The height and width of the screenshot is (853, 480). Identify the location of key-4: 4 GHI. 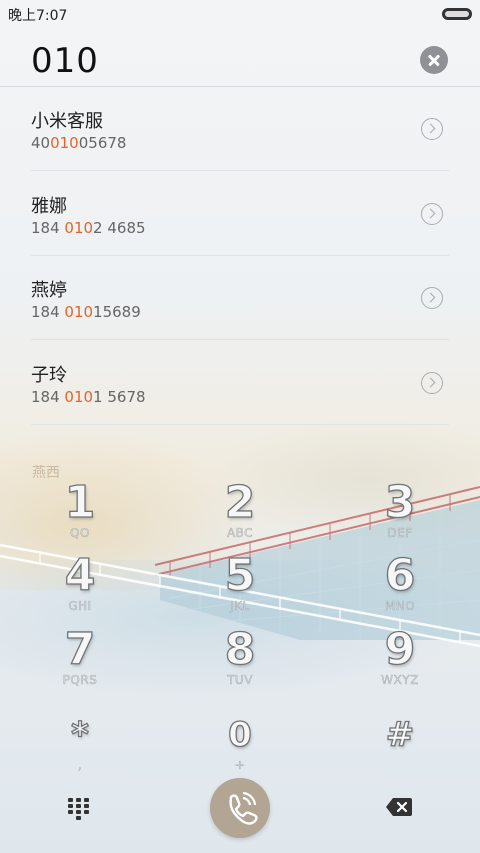
(80, 587).